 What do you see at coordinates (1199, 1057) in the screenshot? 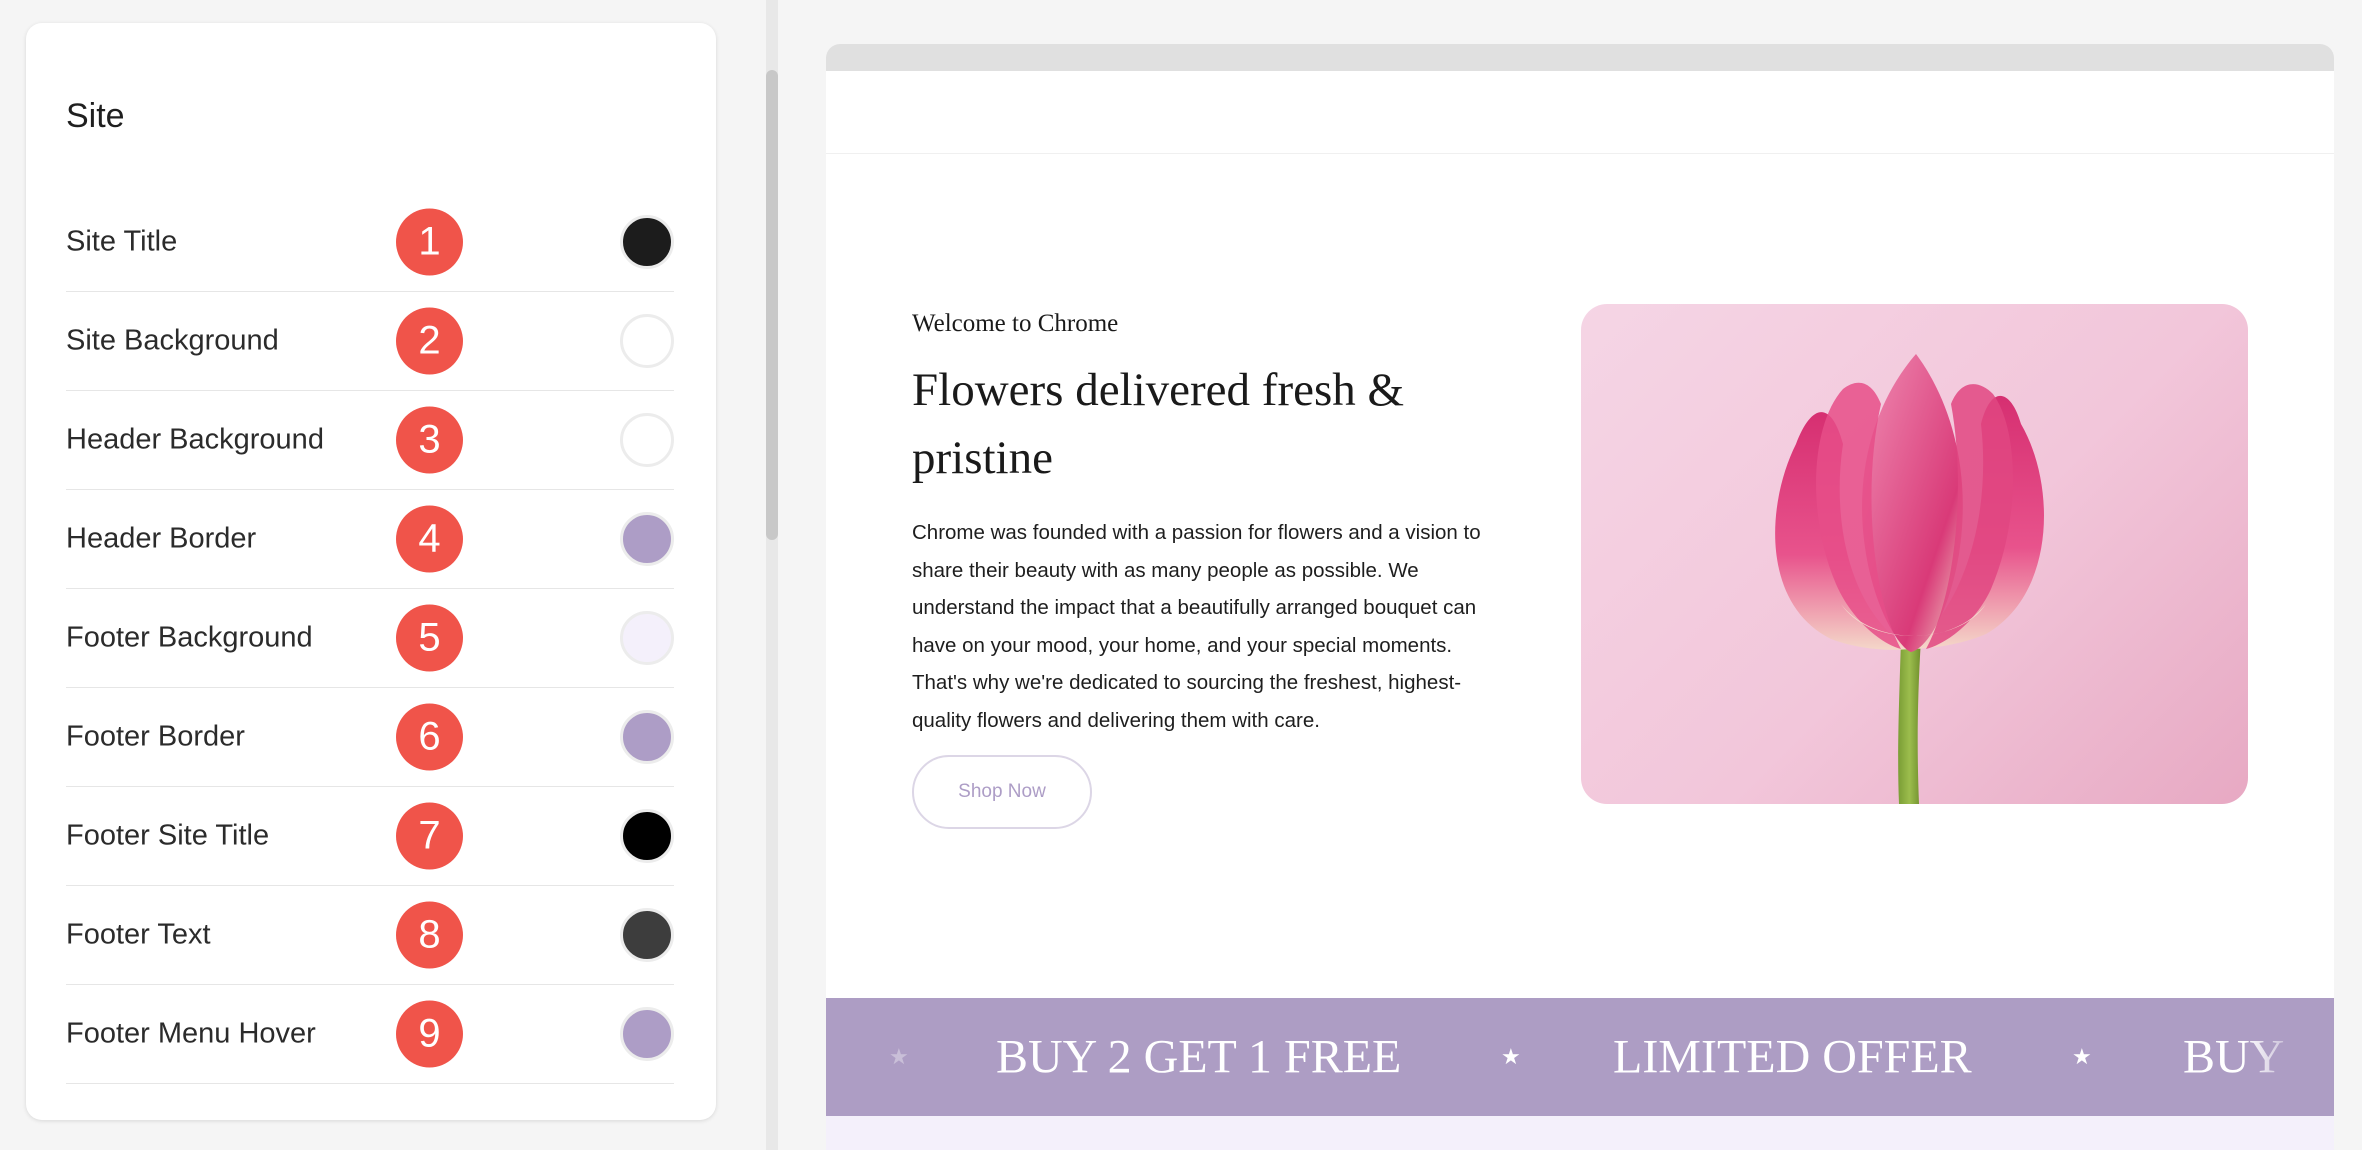
I see `ticker-text: BUY 2 GET 1 FREE` at bounding box center [1199, 1057].